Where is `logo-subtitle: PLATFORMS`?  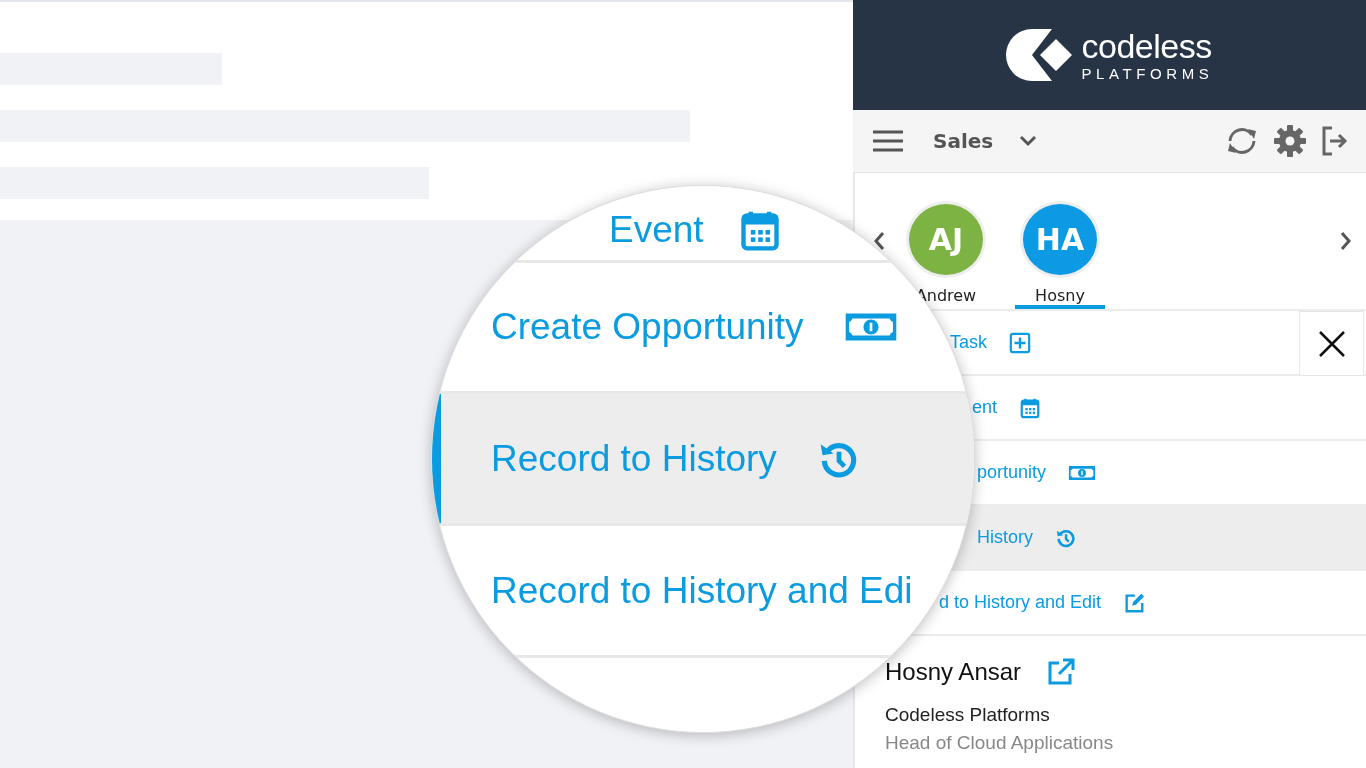 logo-subtitle: PLATFORMS is located at coordinates (1147, 73).